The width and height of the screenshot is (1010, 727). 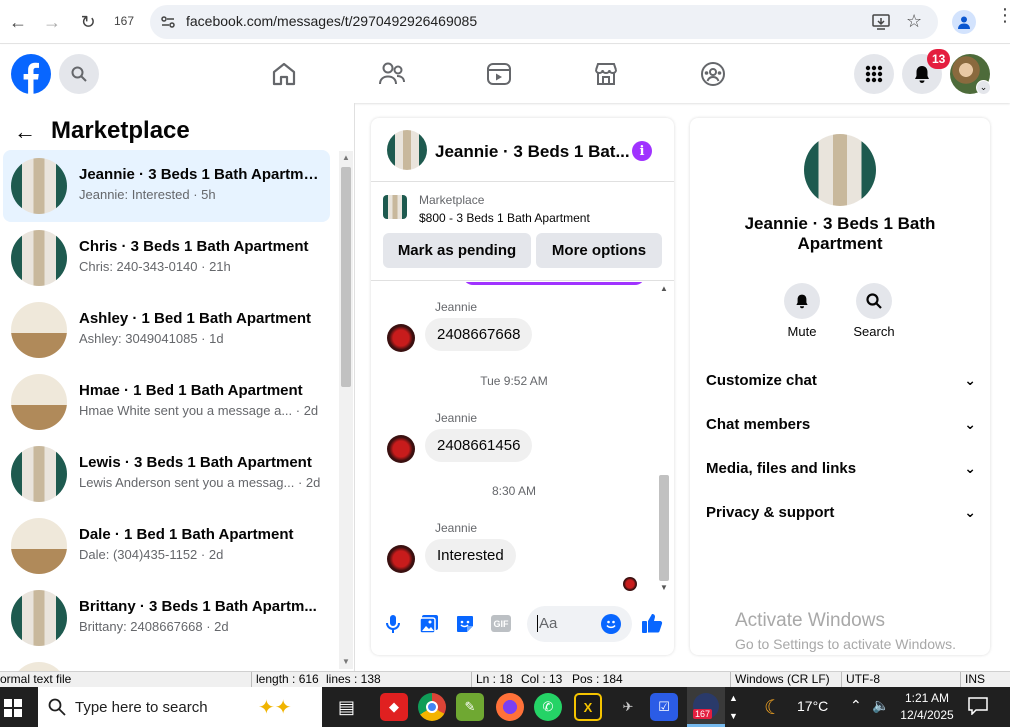 What do you see at coordinates (840, 233) in the screenshot?
I see `details-name: Jeannie · 3 Beds 1 Bath Apartment` at bounding box center [840, 233].